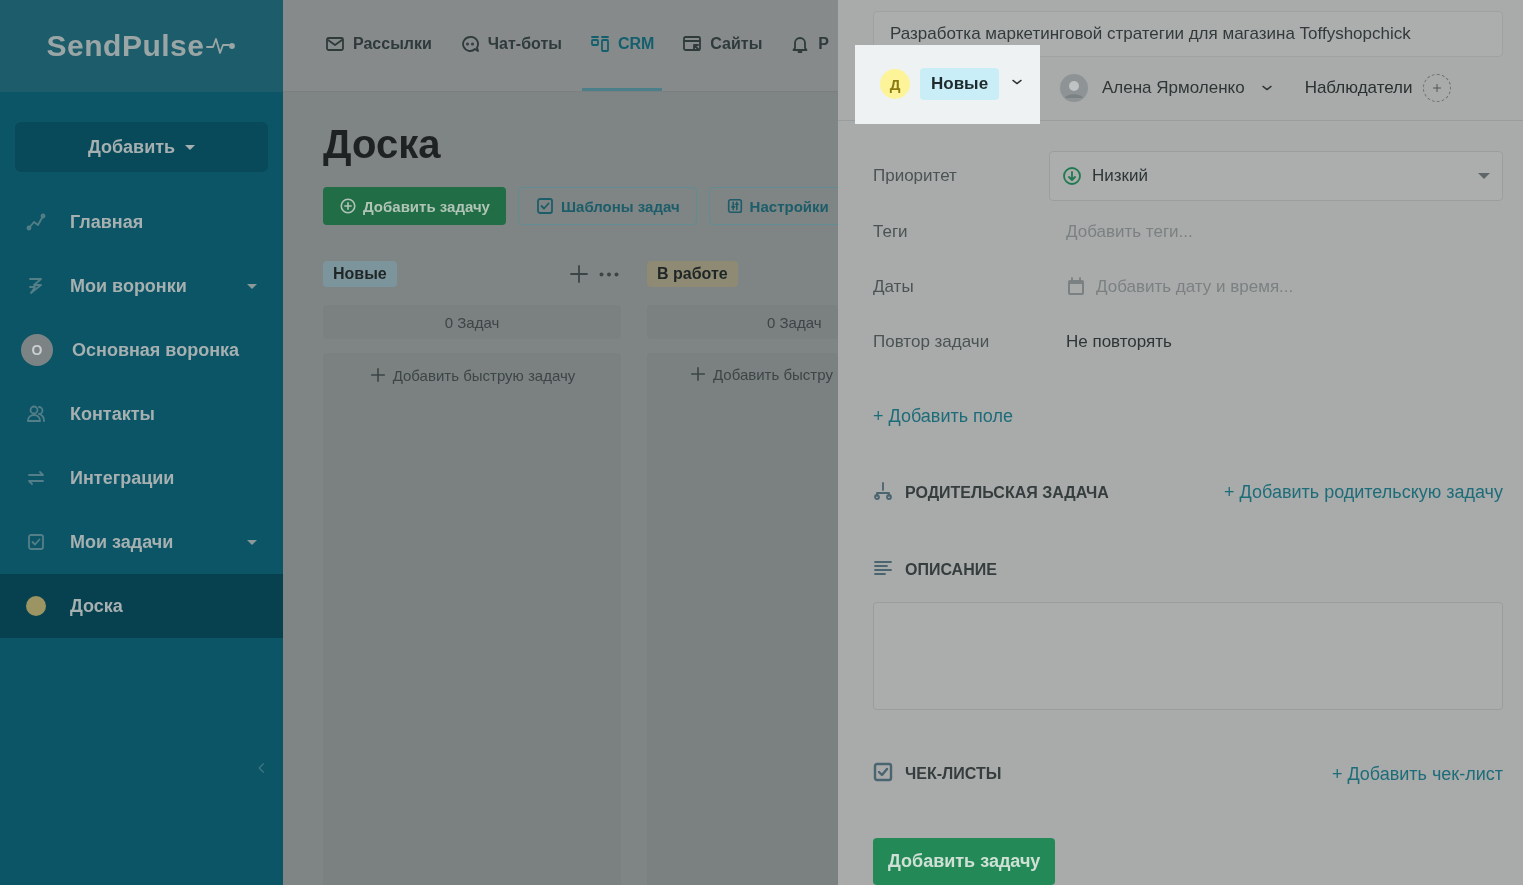 The image size is (1523, 885). What do you see at coordinates (141, 147) in the screenshot?
I see `add-button: Добавить` at bounding box center [141, 147].